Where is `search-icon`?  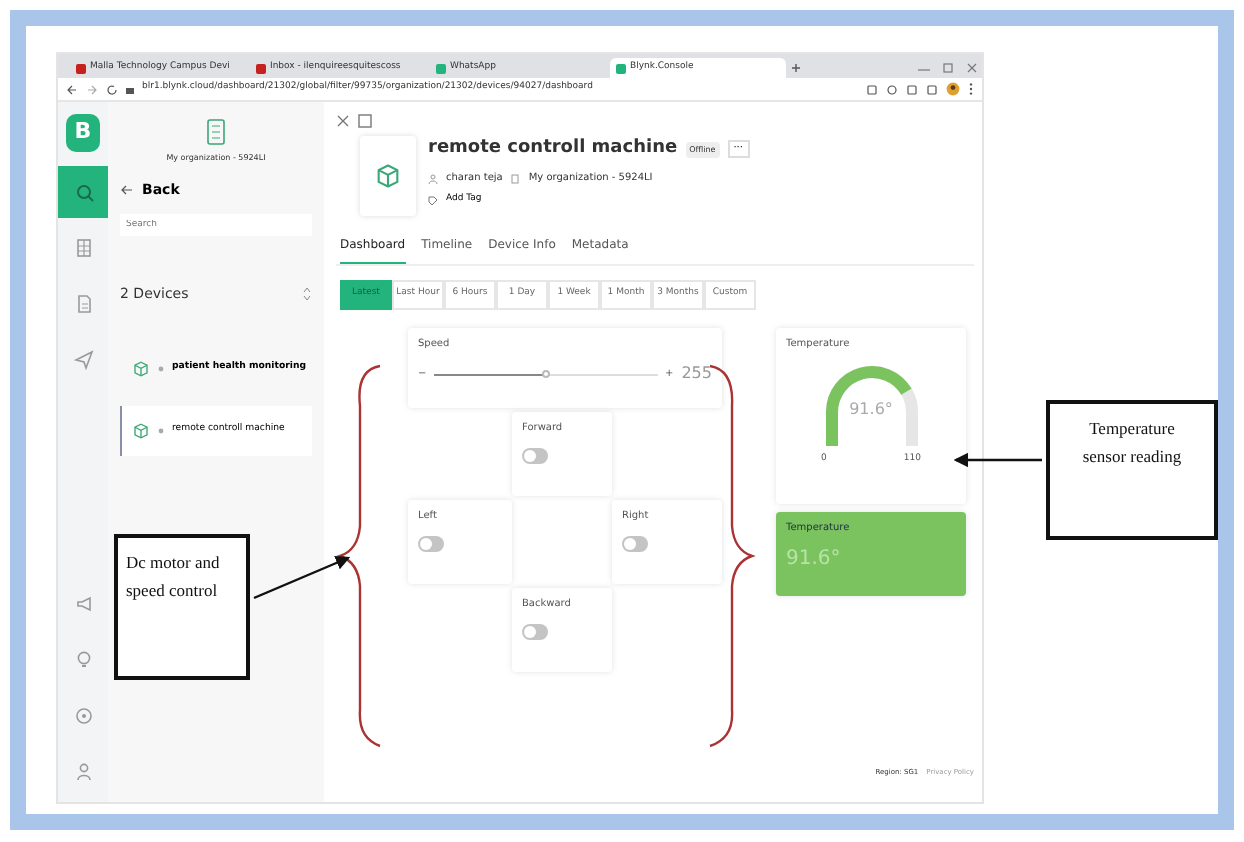 search-icon is located at coordinates (83, 192).